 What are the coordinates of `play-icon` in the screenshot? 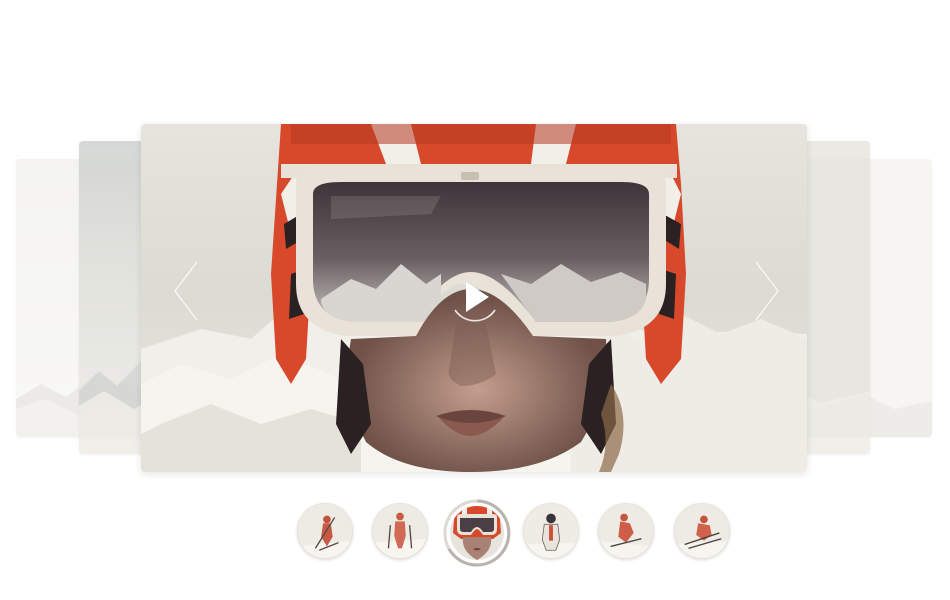 It's located at (475, 302).